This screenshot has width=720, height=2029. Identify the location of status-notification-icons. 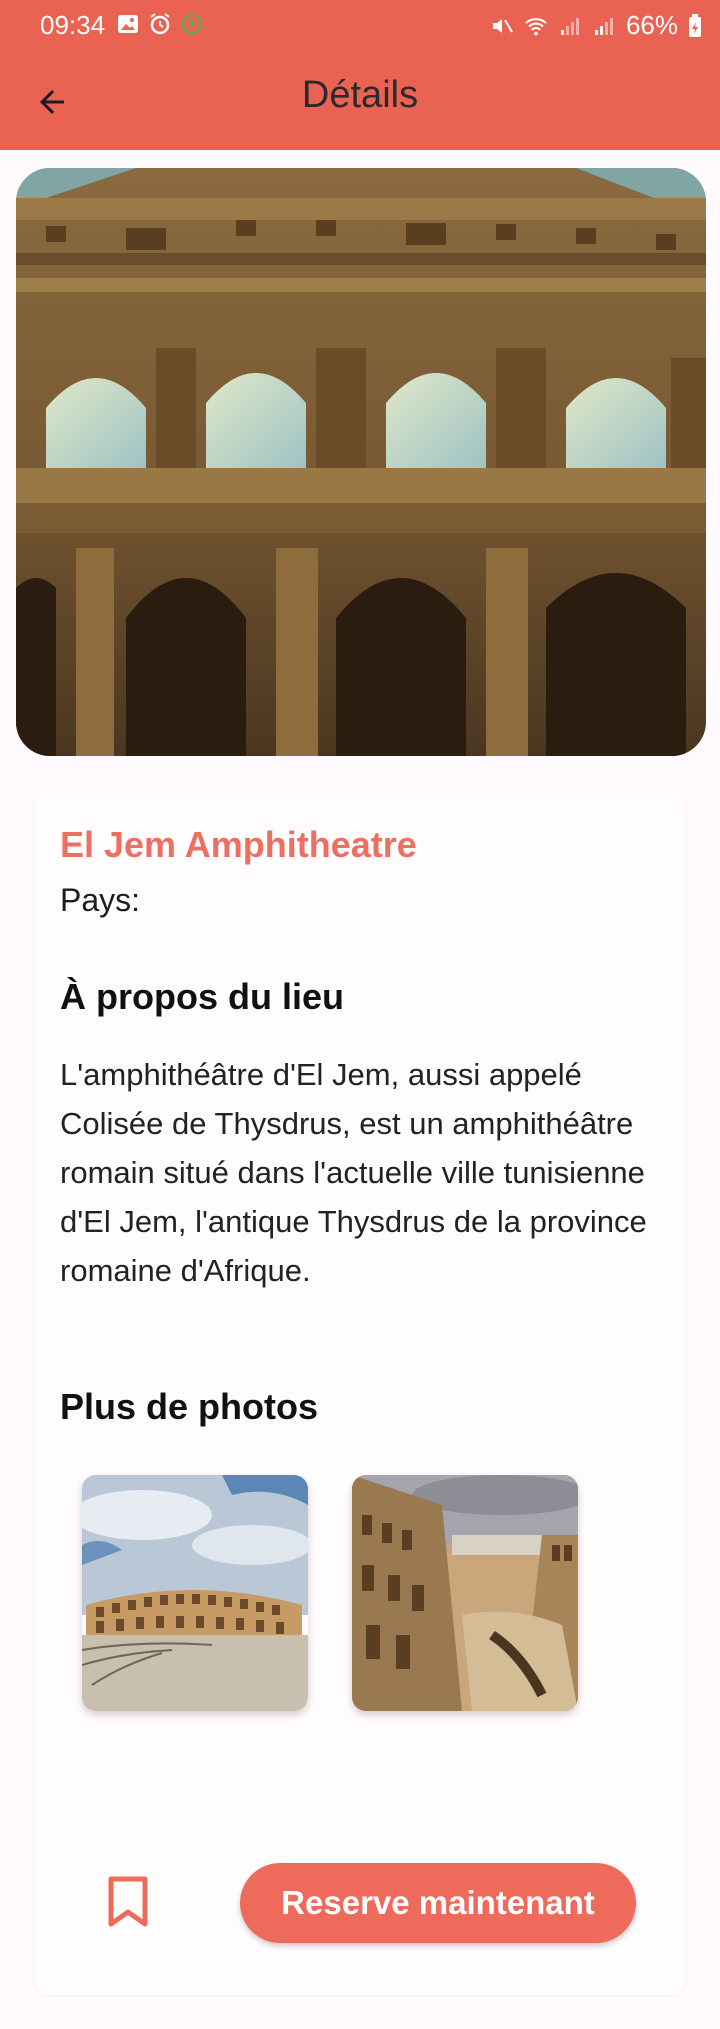
(160, 24).